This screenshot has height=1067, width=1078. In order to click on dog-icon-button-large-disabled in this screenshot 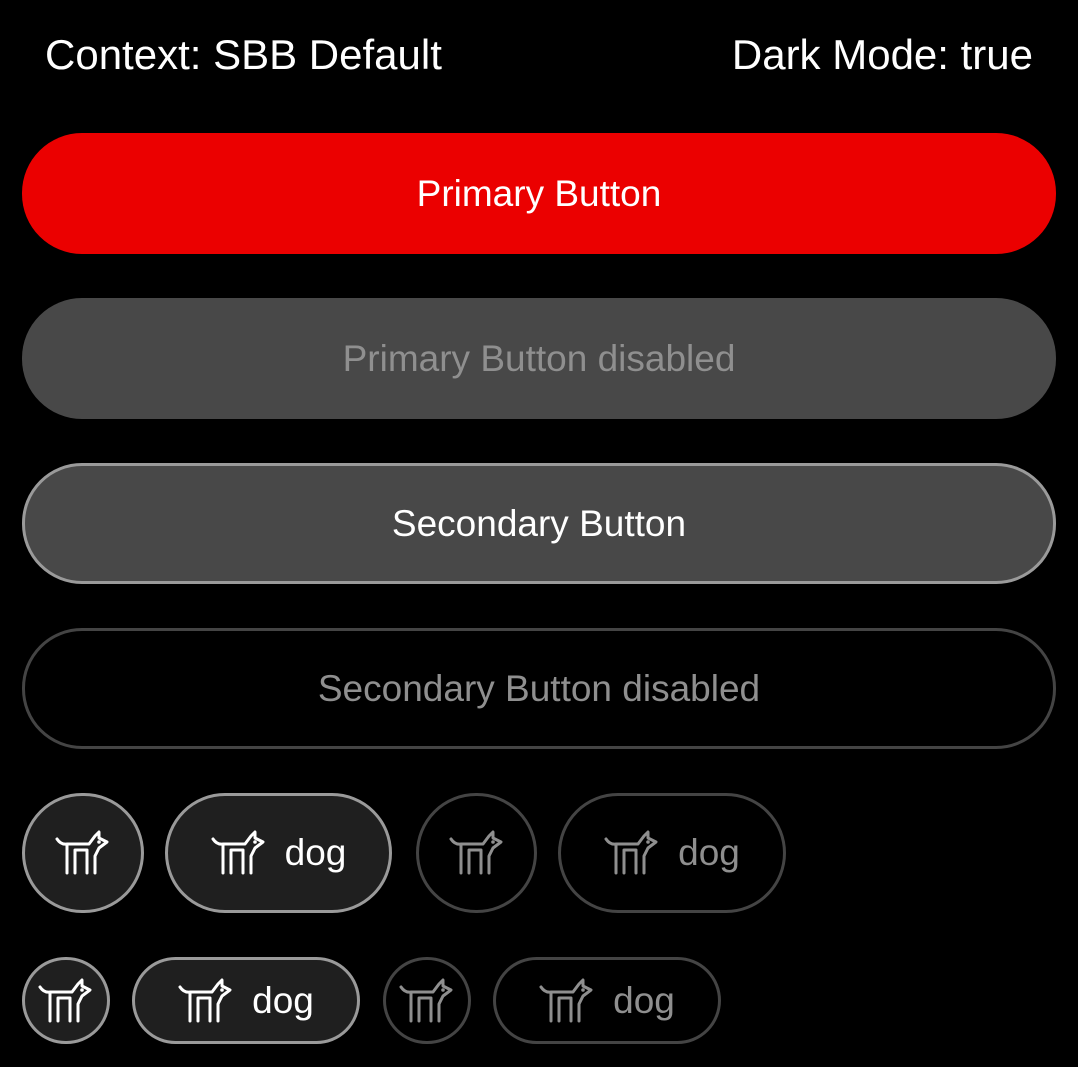, I will do `click(476, 853)`.